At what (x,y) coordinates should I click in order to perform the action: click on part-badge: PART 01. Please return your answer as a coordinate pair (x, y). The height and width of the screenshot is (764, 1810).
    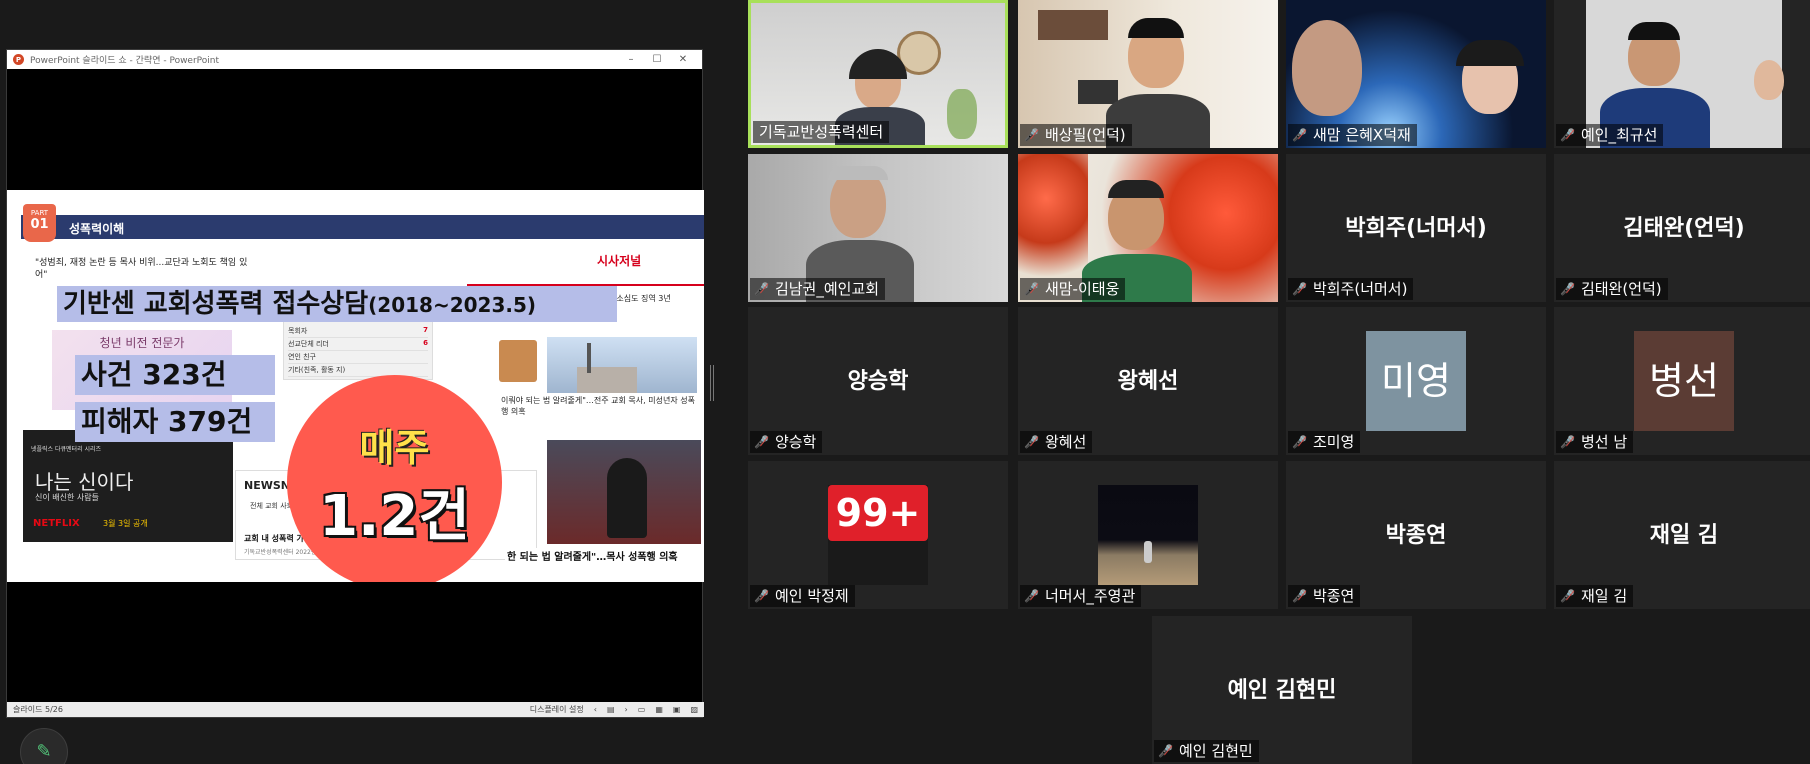
    Looking at the image, I should click on (39, 223).